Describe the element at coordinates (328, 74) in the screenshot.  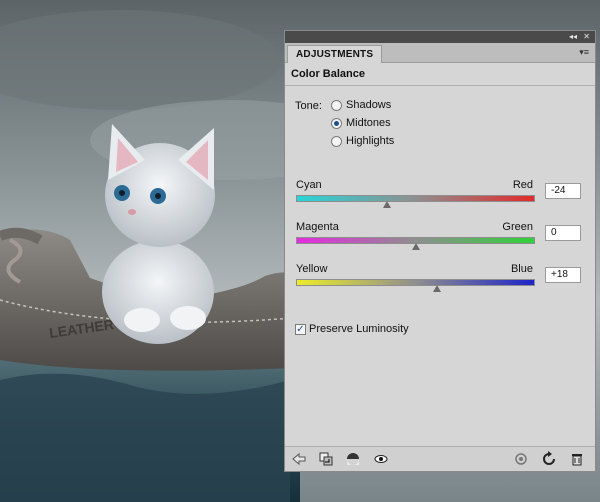
I see `panel-title: Color Balance` at that location.